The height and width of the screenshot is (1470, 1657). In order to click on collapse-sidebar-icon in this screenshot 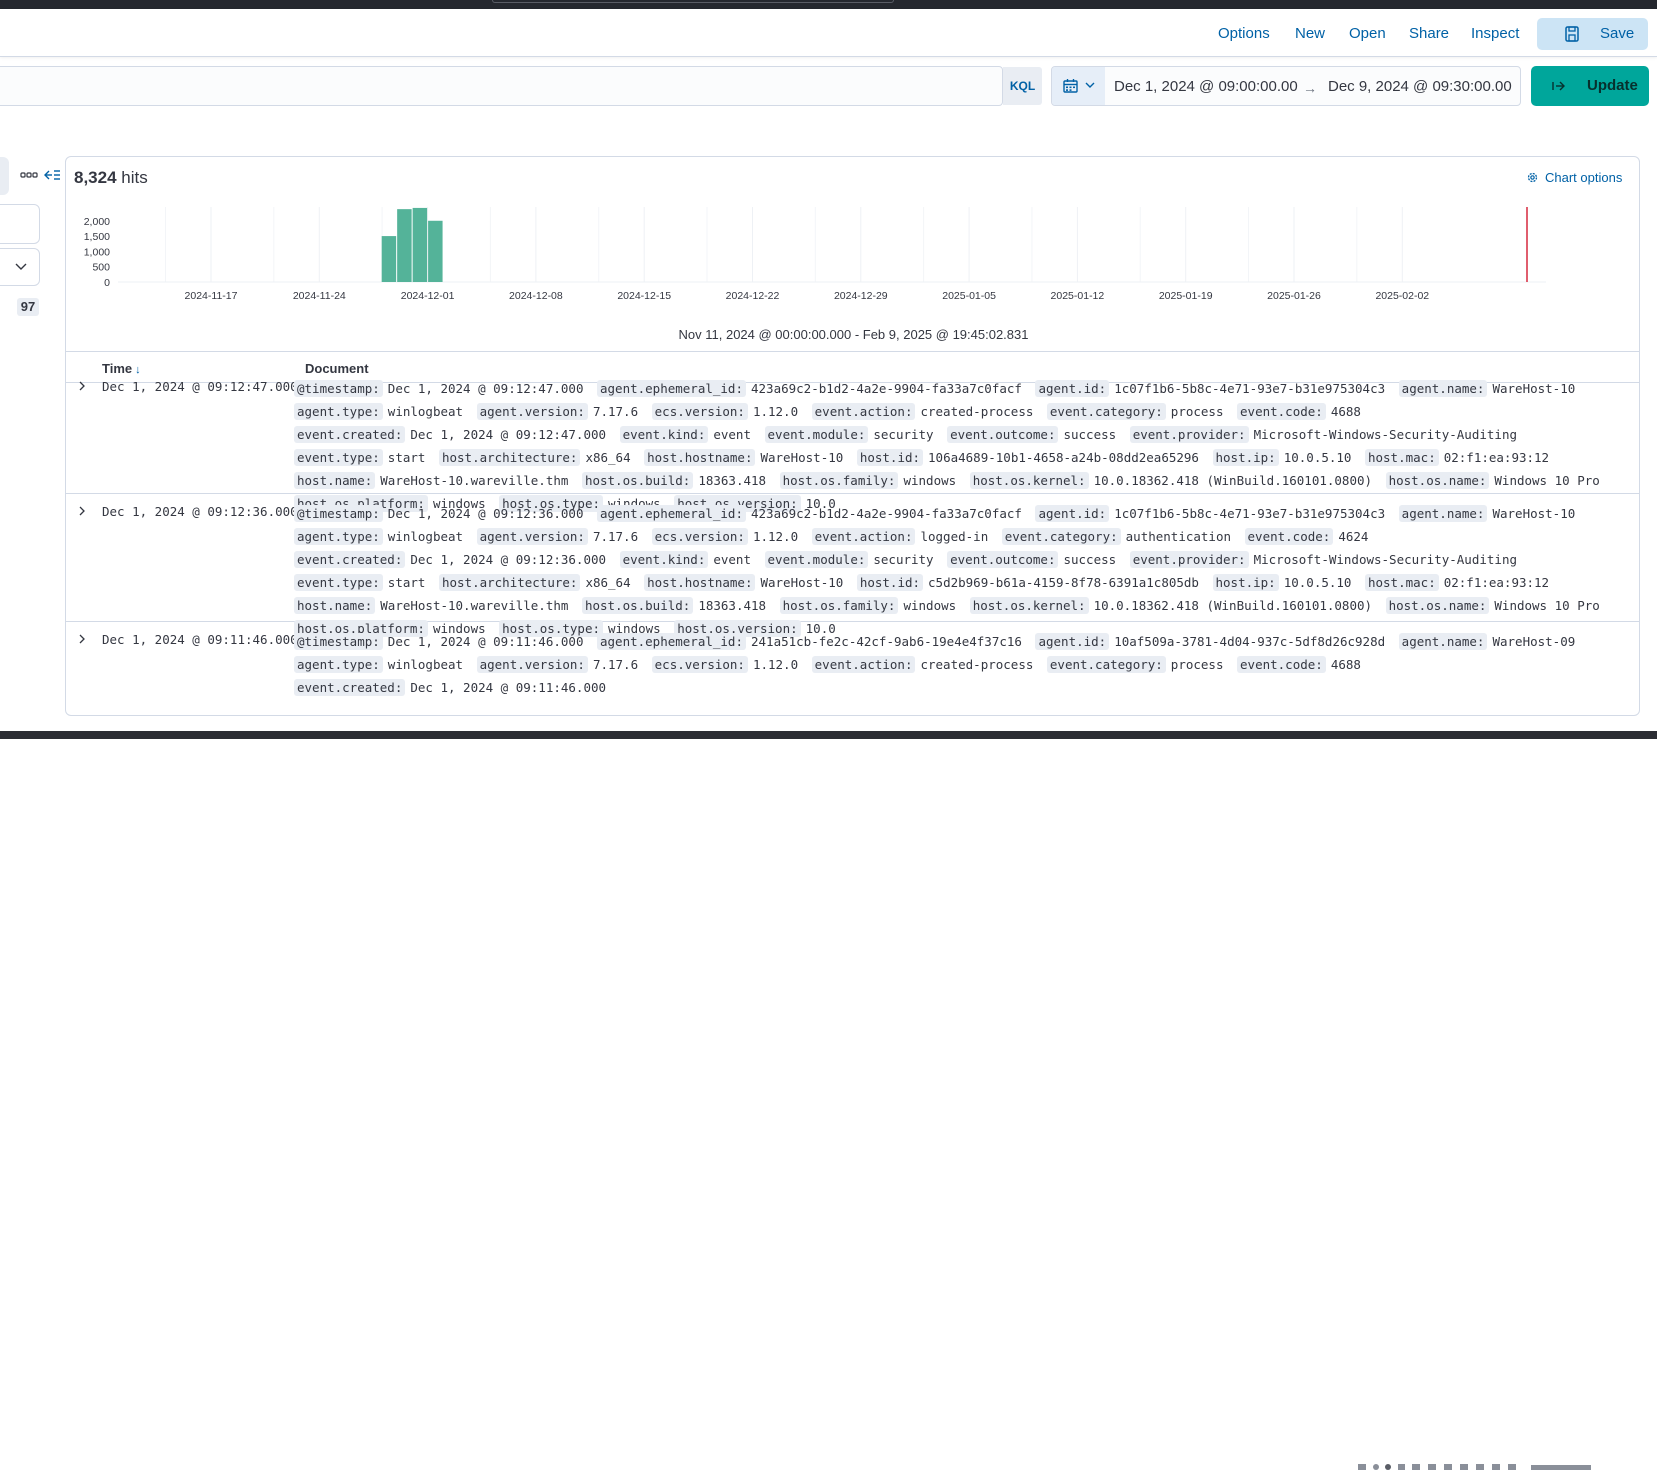, I will do `click(52, 175)`.